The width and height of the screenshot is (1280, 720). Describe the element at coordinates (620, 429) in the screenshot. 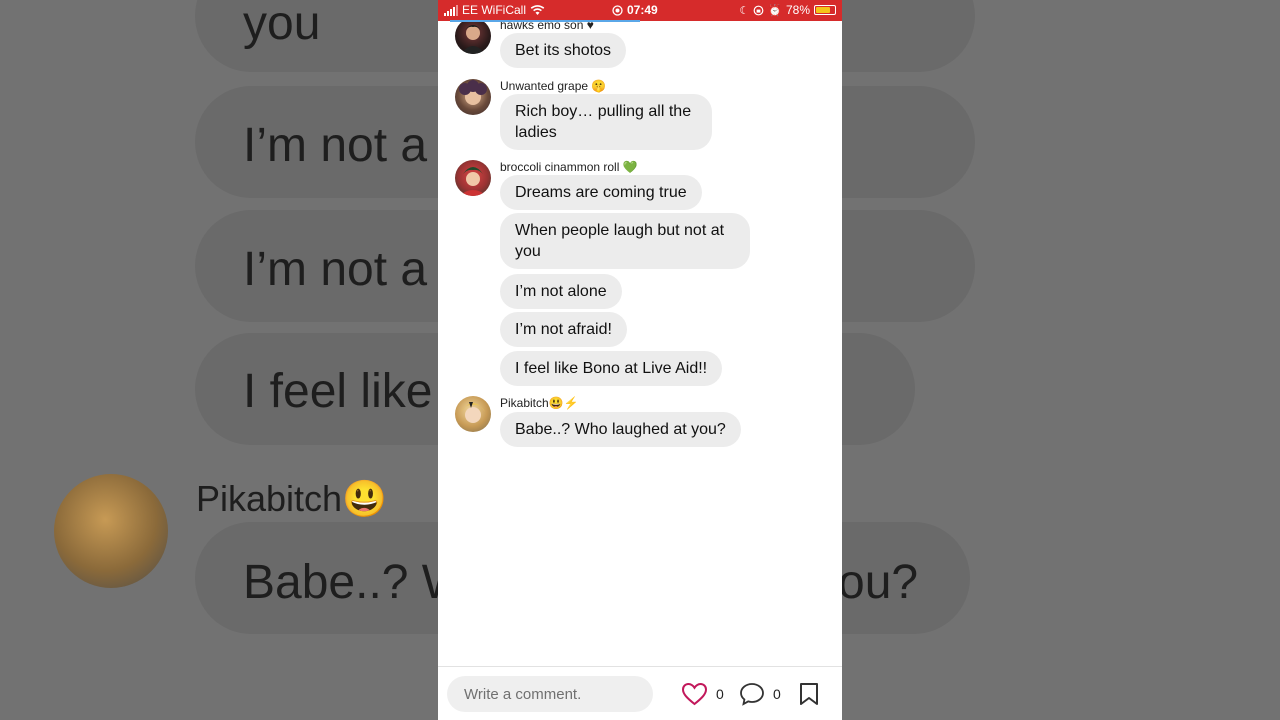

I see `message-bubble: Babe..? Who laughed at you?` at that location.